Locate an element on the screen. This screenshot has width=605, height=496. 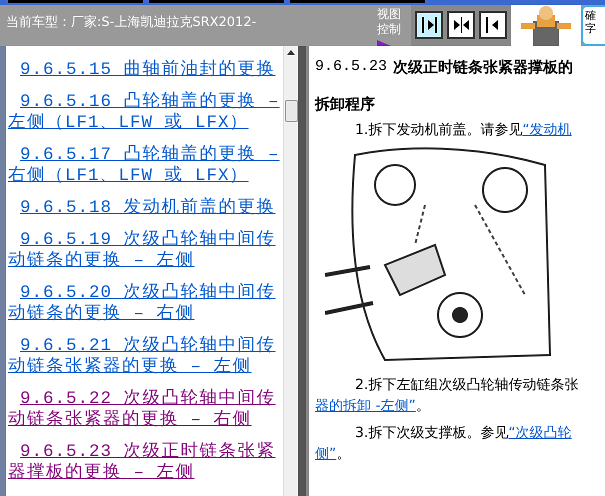
reference-link: “次级凸轮 is located at coordinates (540, 433).